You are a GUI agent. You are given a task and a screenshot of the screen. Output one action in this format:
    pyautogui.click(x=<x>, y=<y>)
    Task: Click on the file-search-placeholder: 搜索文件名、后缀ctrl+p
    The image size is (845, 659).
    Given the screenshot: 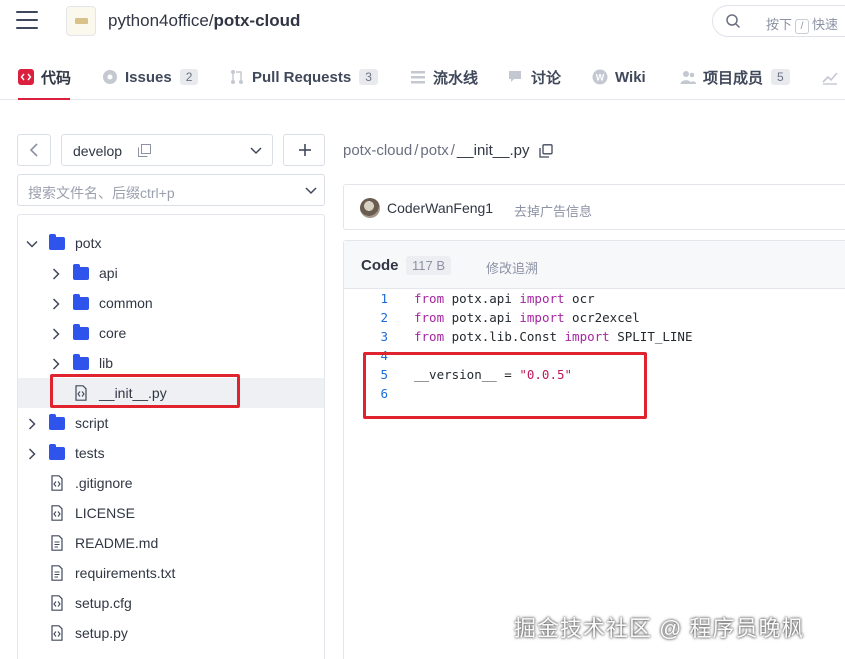 What is the action you would take?
    pyautogui.click(x=101, y=193)
    